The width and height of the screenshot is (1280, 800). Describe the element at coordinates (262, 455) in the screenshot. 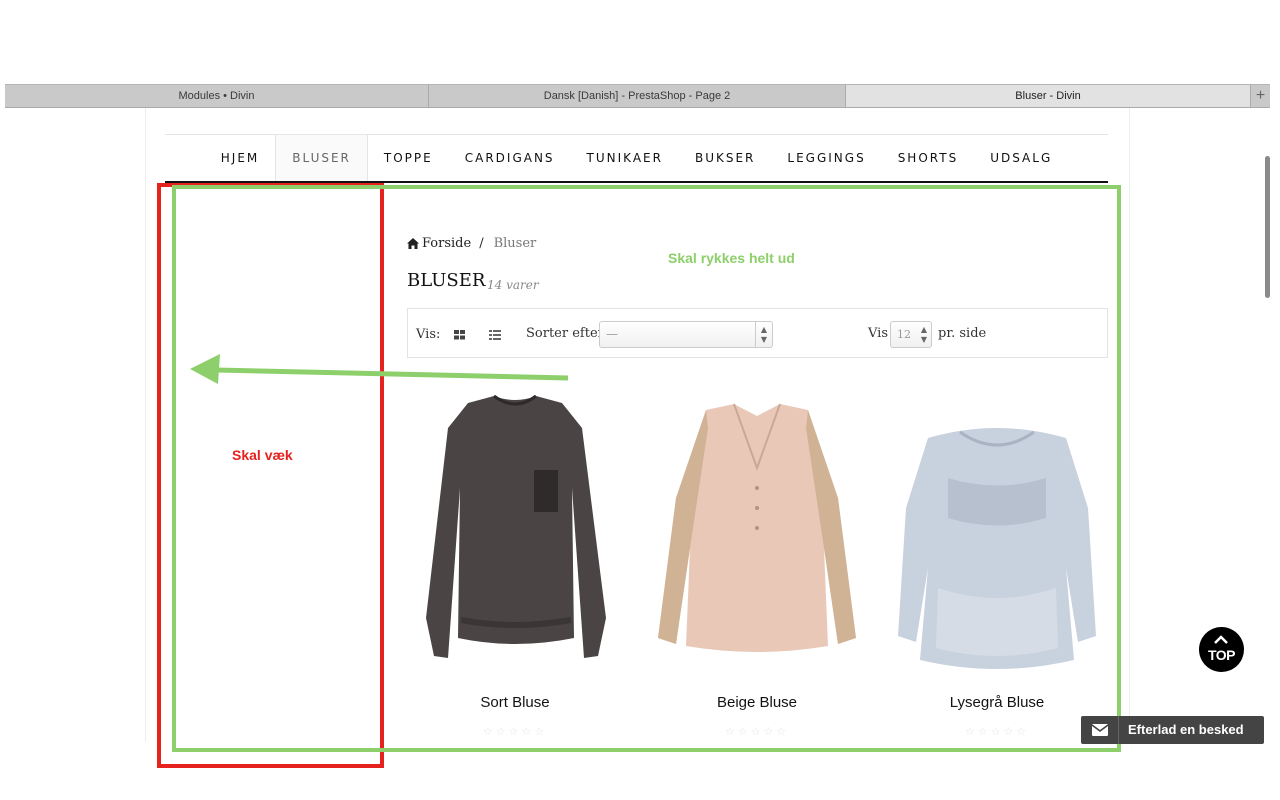

I see `annotation-red-label: Skal væk` at that location.